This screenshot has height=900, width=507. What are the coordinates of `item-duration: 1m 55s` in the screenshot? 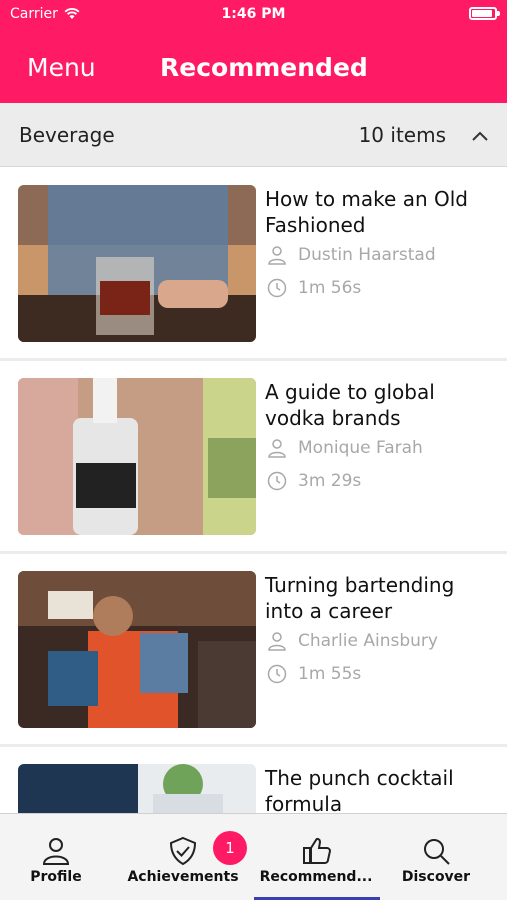 It's located at (313, 674).